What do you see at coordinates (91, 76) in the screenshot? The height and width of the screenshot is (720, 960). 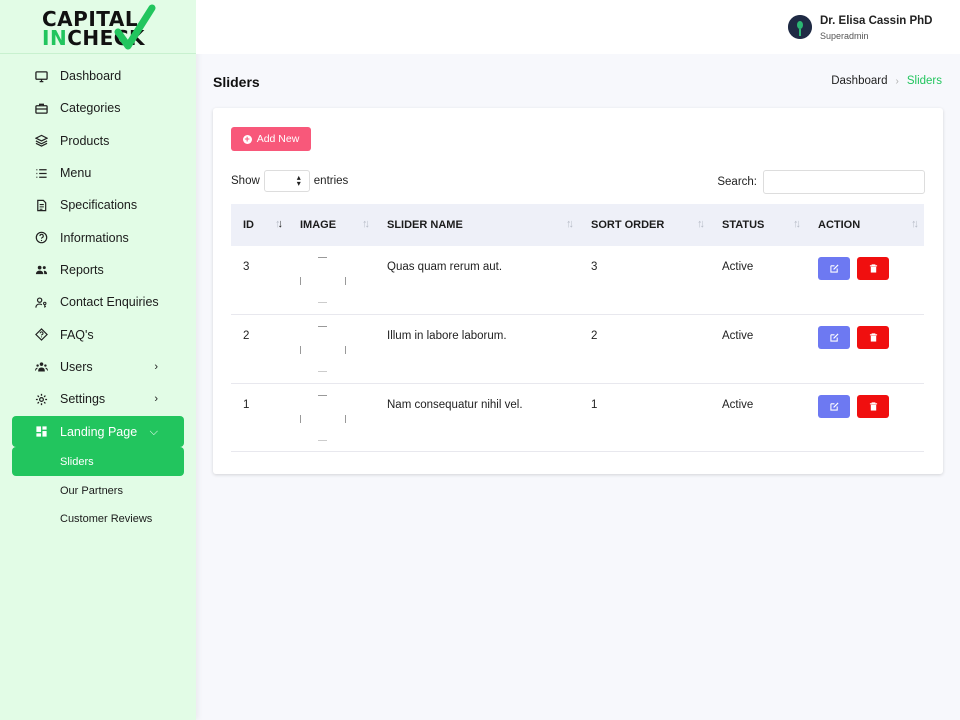 I see `sidebar-item-label: Dashboard` at bounding box center [91, 76].